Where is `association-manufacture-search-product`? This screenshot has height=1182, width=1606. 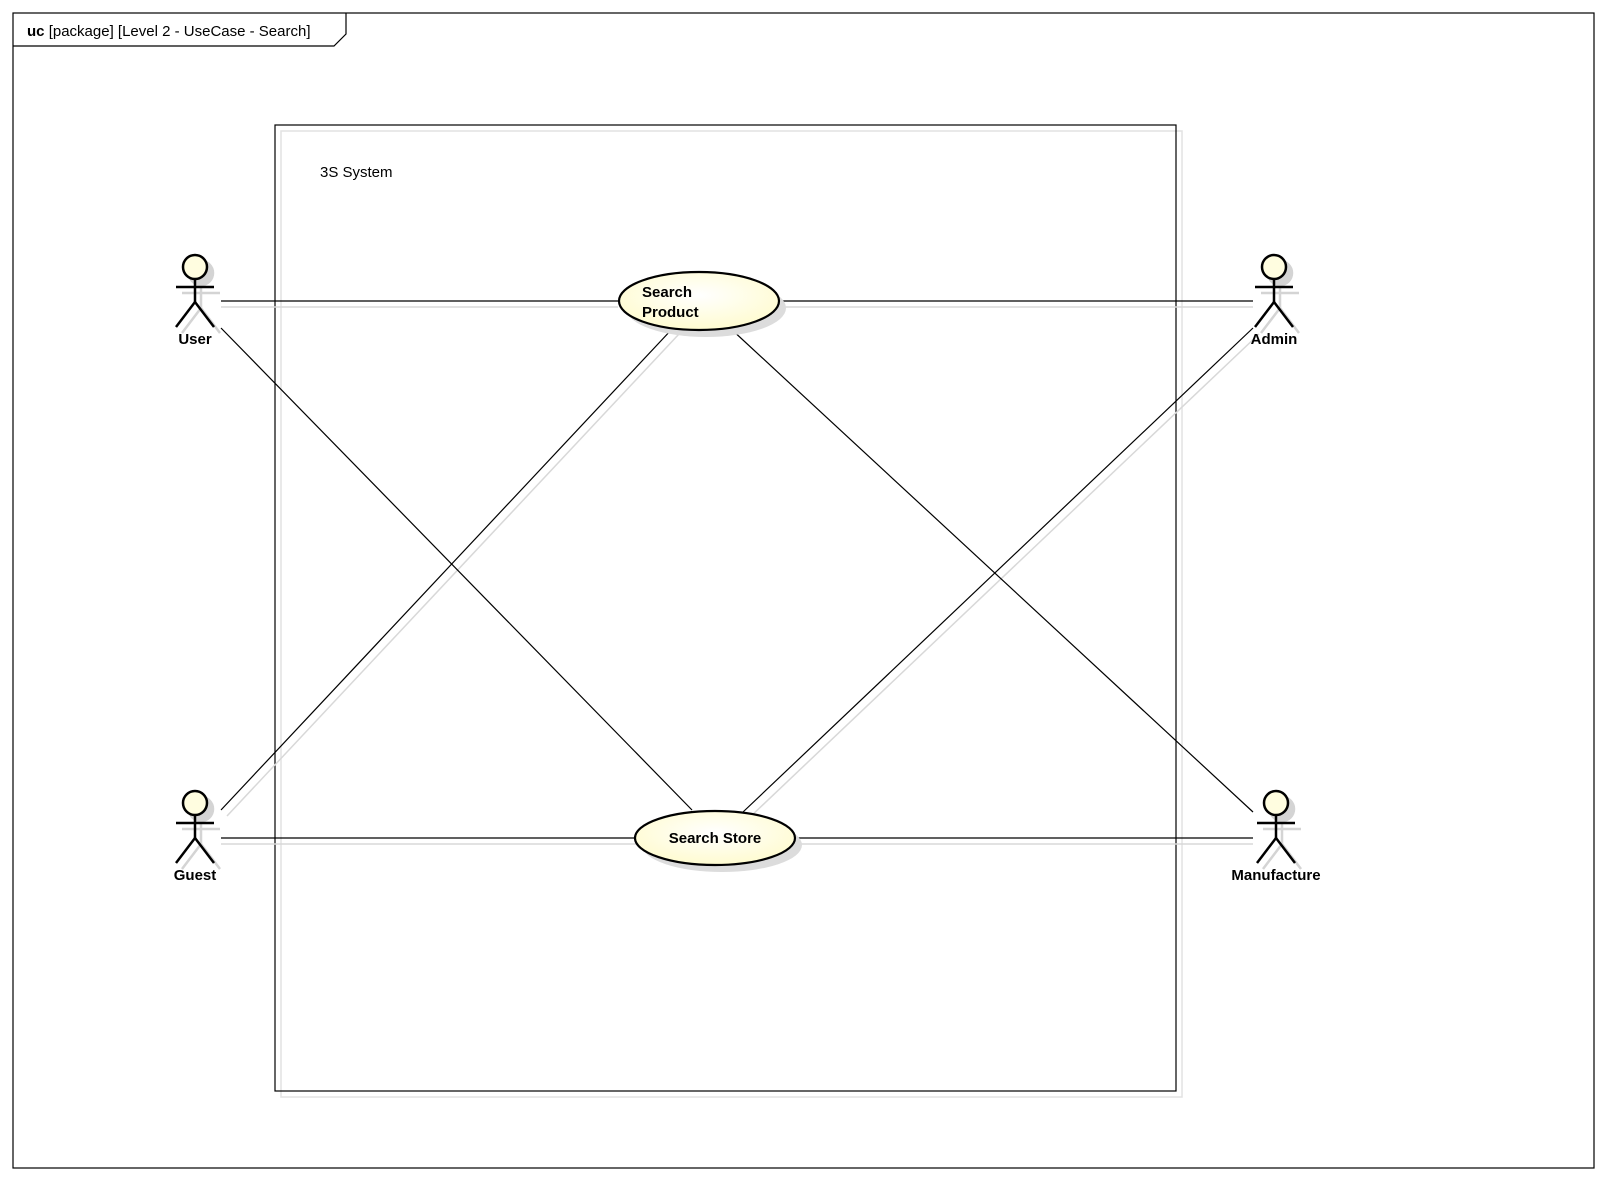
association-manufacture-search-product is located at coordinates (991, 570).